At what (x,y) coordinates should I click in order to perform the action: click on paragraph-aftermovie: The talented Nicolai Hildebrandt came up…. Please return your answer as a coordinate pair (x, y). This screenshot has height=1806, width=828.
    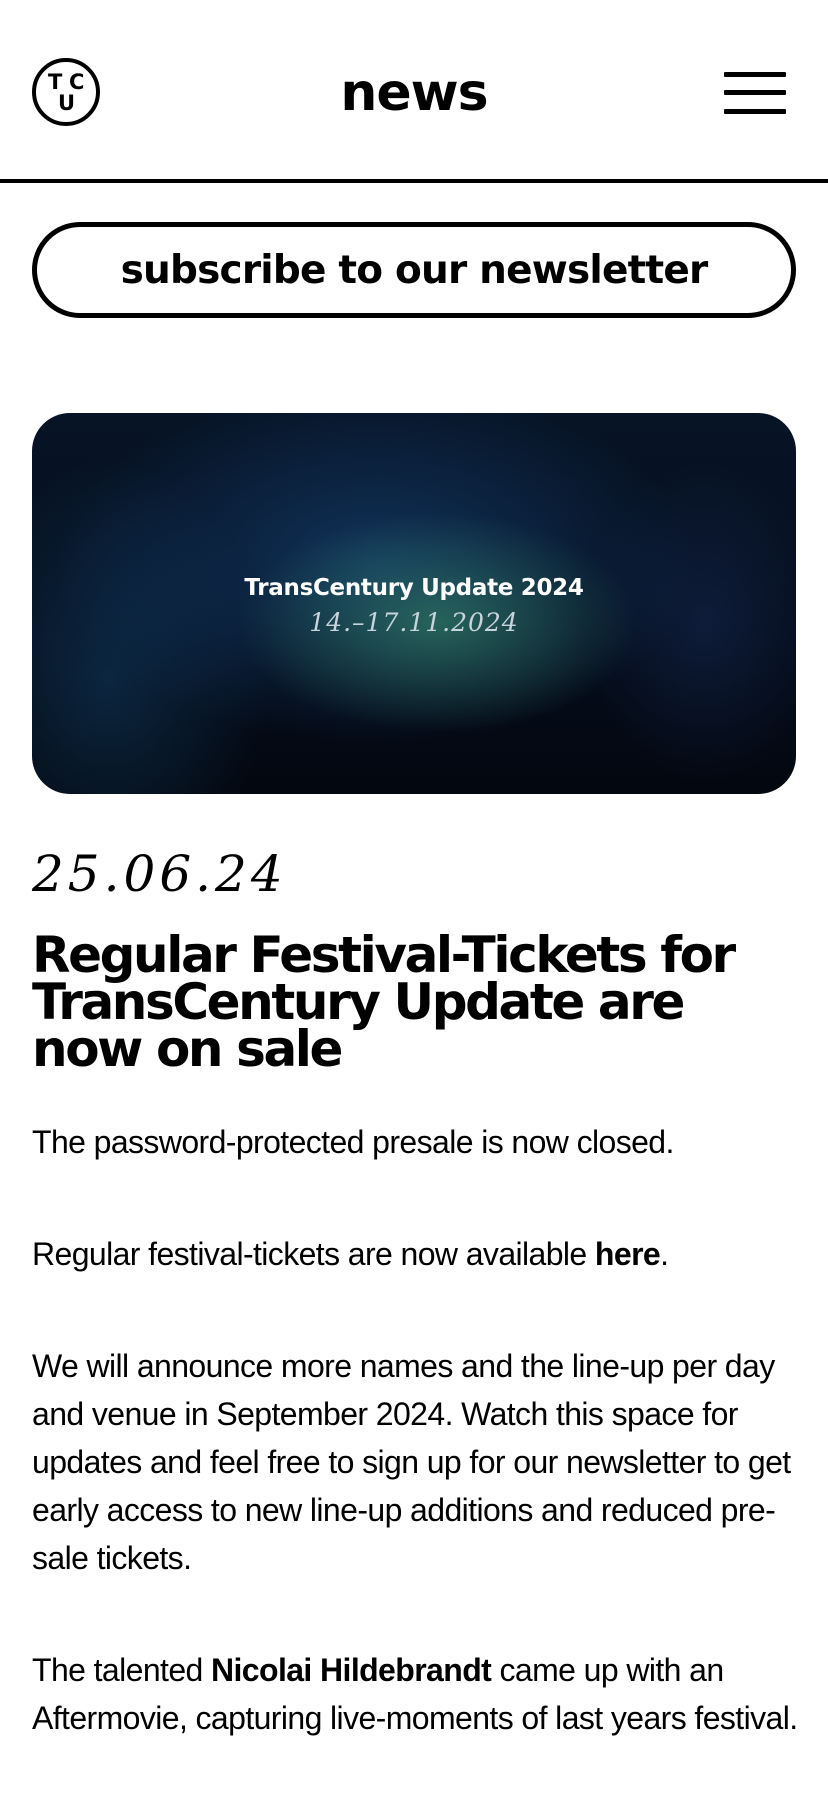
    Looking at the image, I should click on (417, 1694).